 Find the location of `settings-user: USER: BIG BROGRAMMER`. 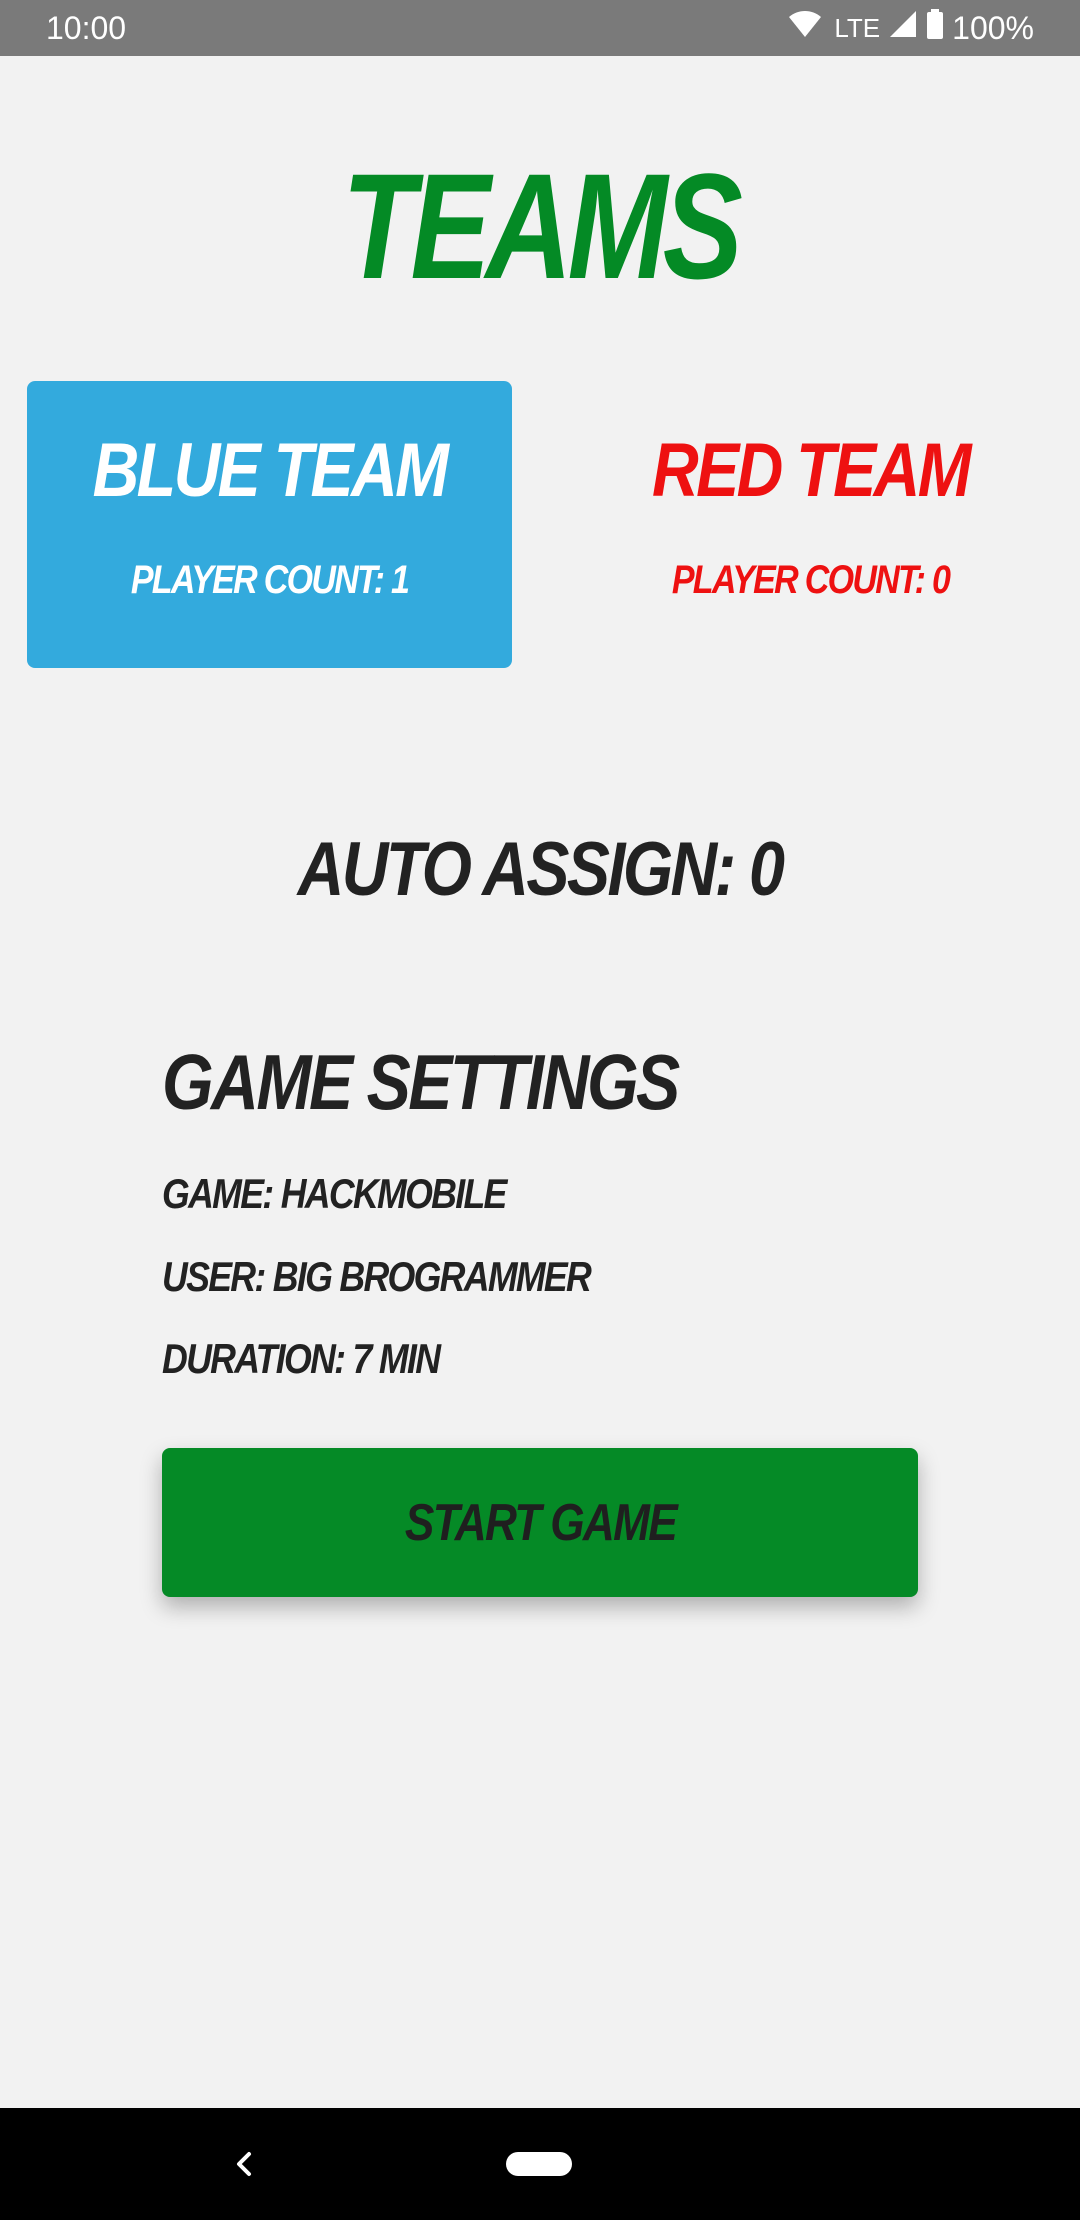

settings-user: USER: BIG BROGRAMMER is located at coordinates (377, 1276).